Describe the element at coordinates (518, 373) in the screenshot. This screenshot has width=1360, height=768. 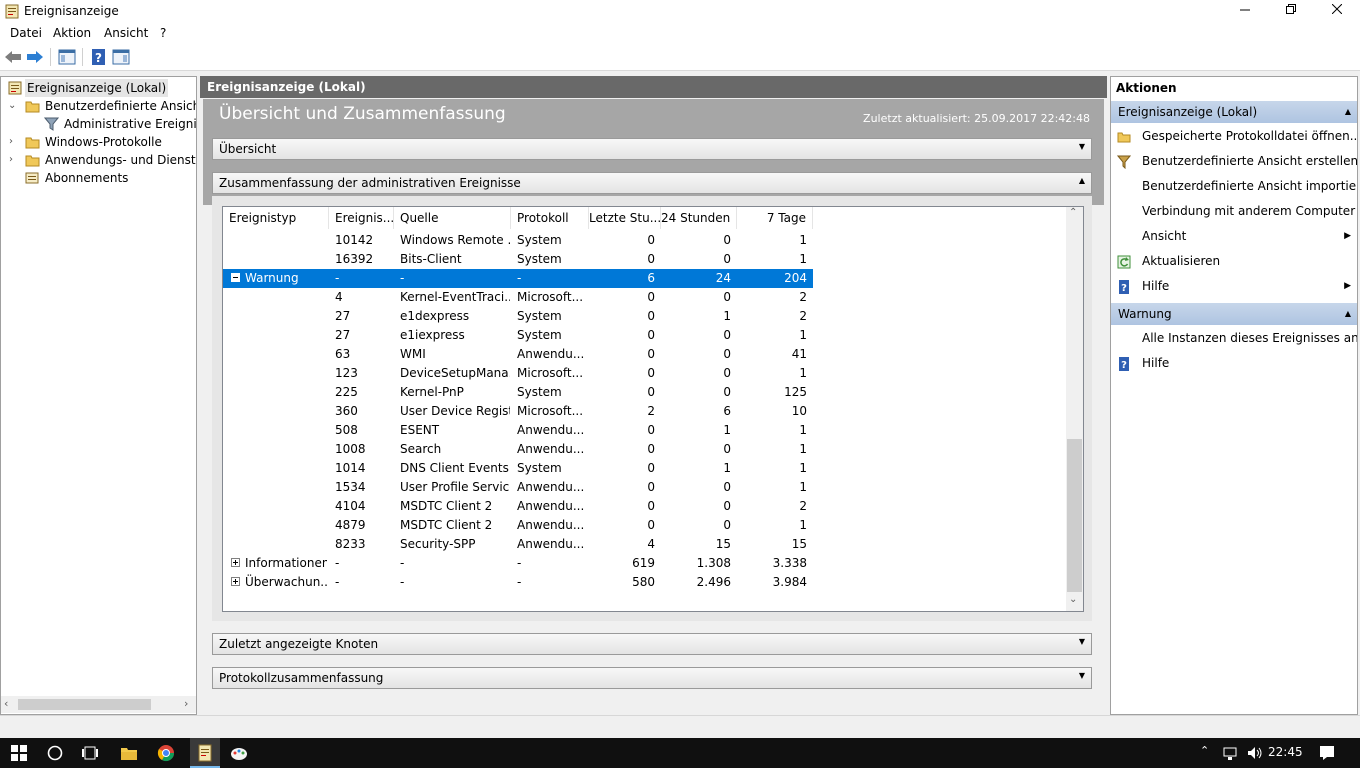
I see `table-row: 123 DeviceSetupMana... Microsoft... 0 0 1` at that location.